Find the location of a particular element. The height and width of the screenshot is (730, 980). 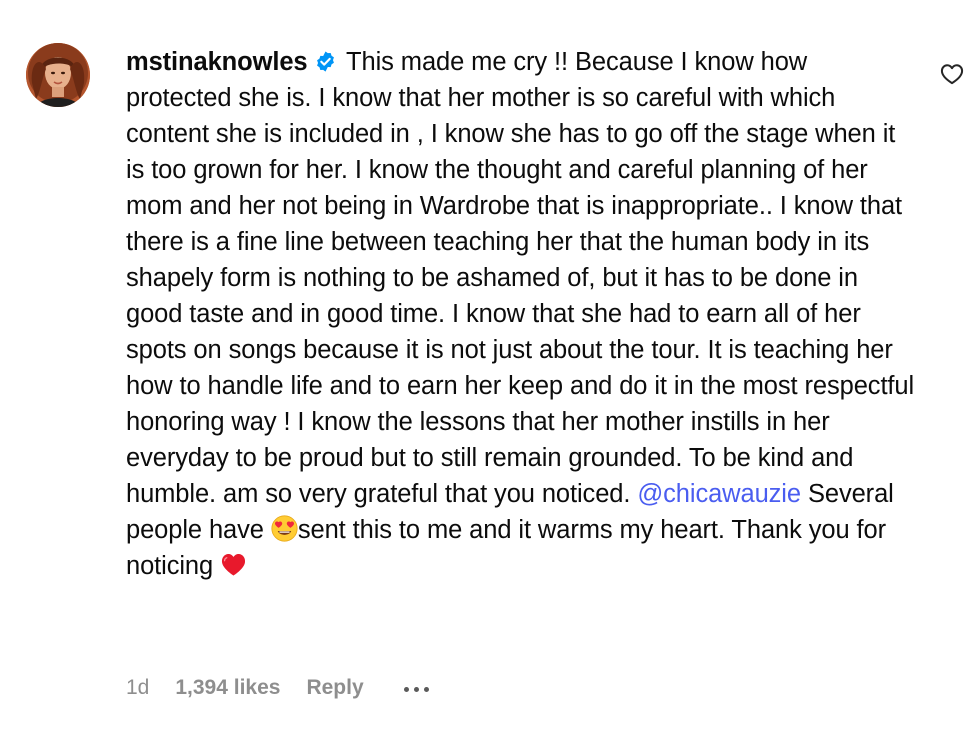

red-heart-emoji is located at coordinates (234, 564).